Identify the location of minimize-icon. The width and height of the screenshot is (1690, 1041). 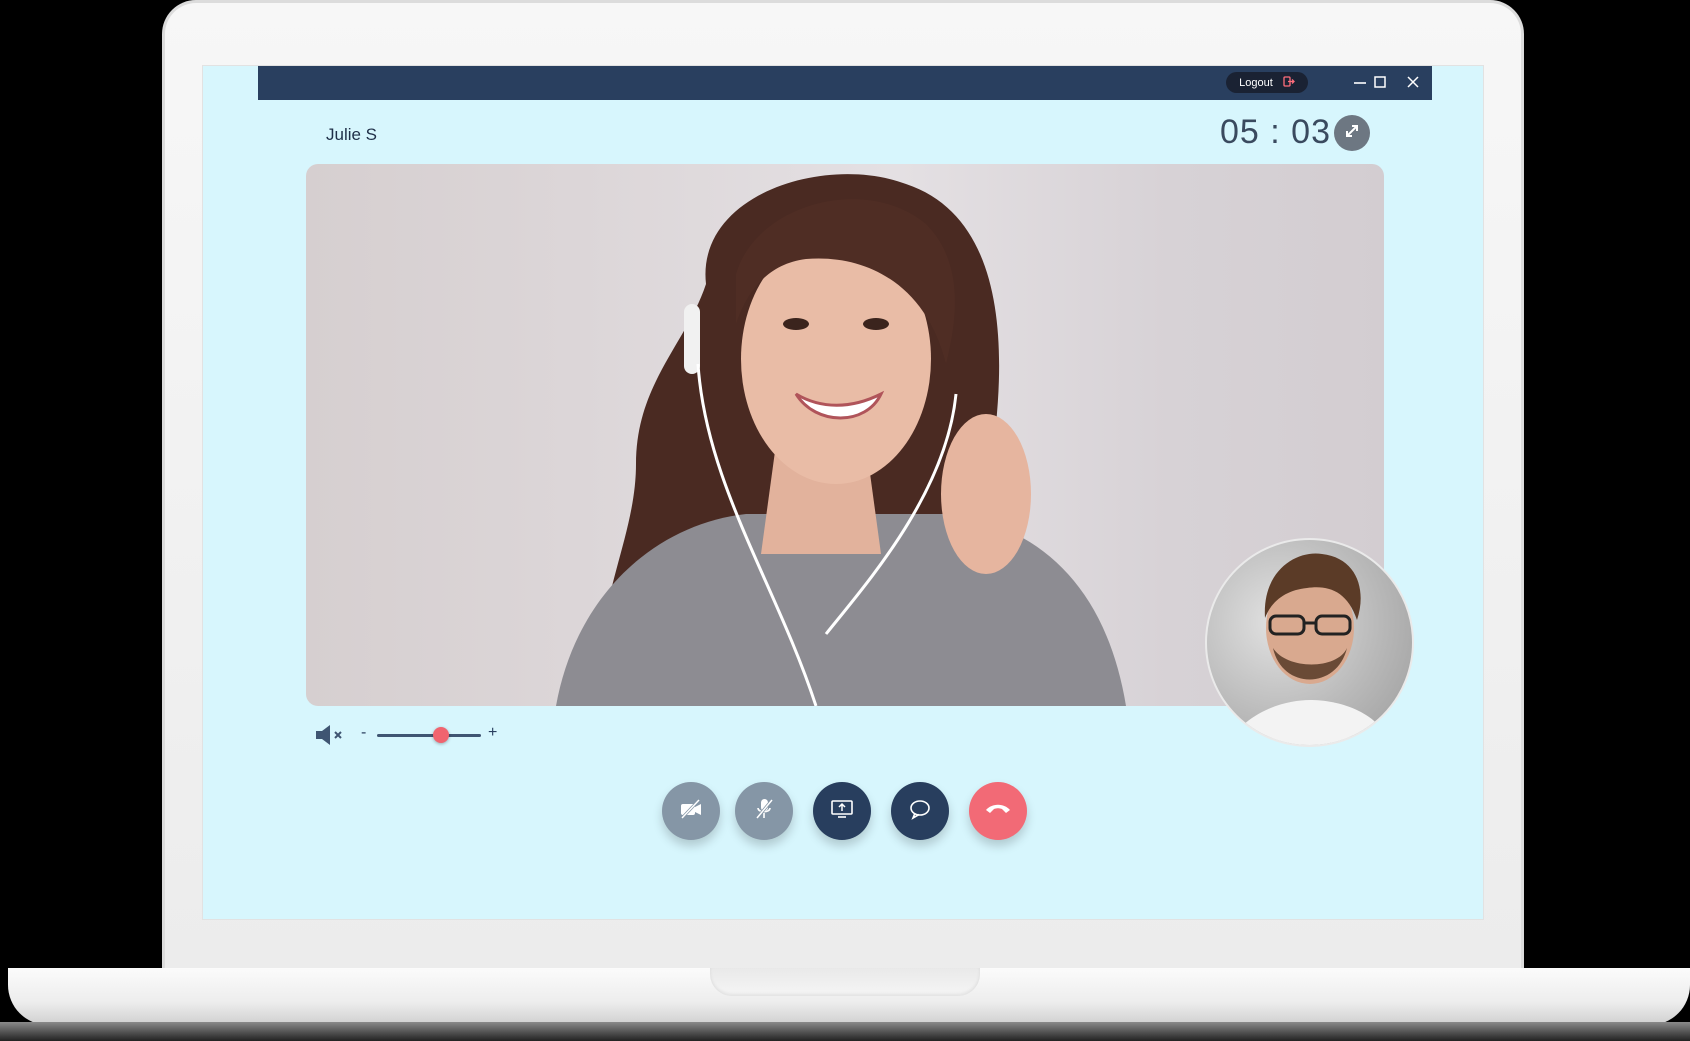
(1360, 82).